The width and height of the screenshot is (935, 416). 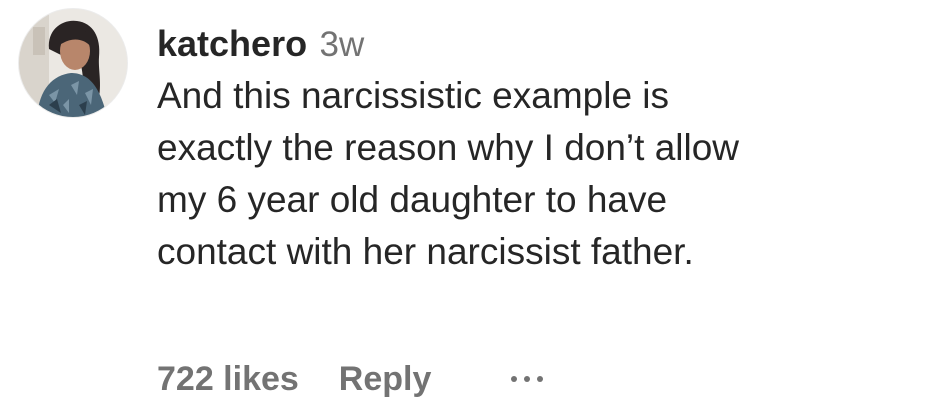 What do you see at coordinates (342, 44) in the screenshot?
I see `timestamp: 3w` at bounding box center [342, 44].